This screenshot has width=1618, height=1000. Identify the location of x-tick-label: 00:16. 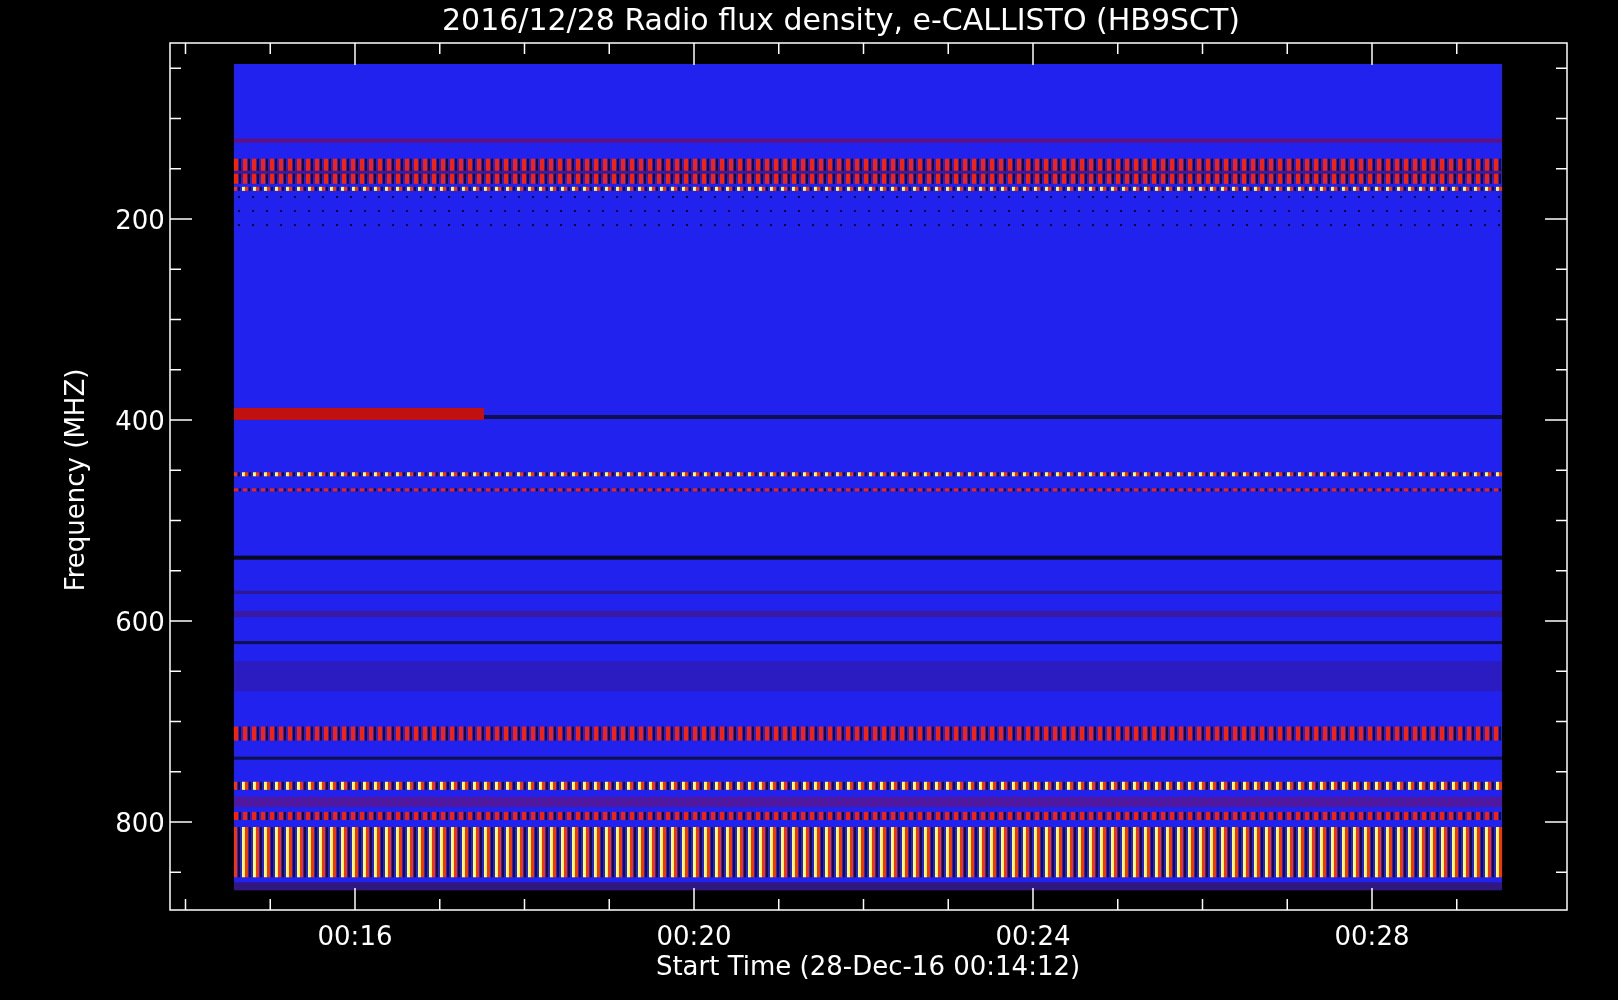
(355, 936).